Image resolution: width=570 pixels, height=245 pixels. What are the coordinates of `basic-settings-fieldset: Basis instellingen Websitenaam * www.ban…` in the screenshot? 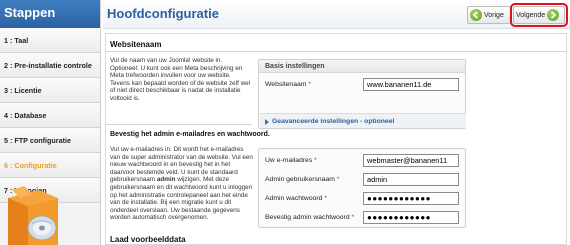 It's located at (362, 94).